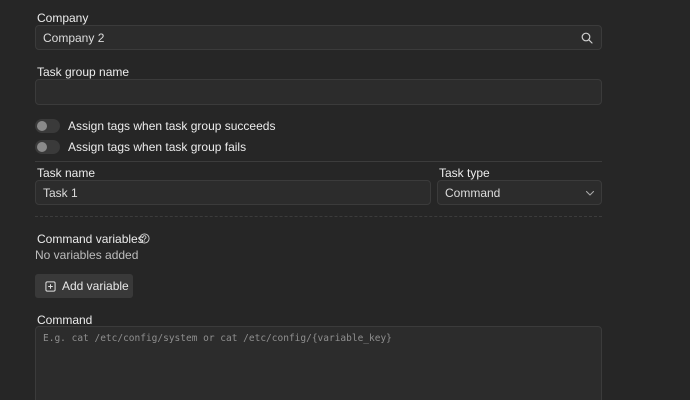  What do you see at coordinates (464, 173) in the screenshot?
I see `task-type-label: Task type` at bounding box center [464, 173].